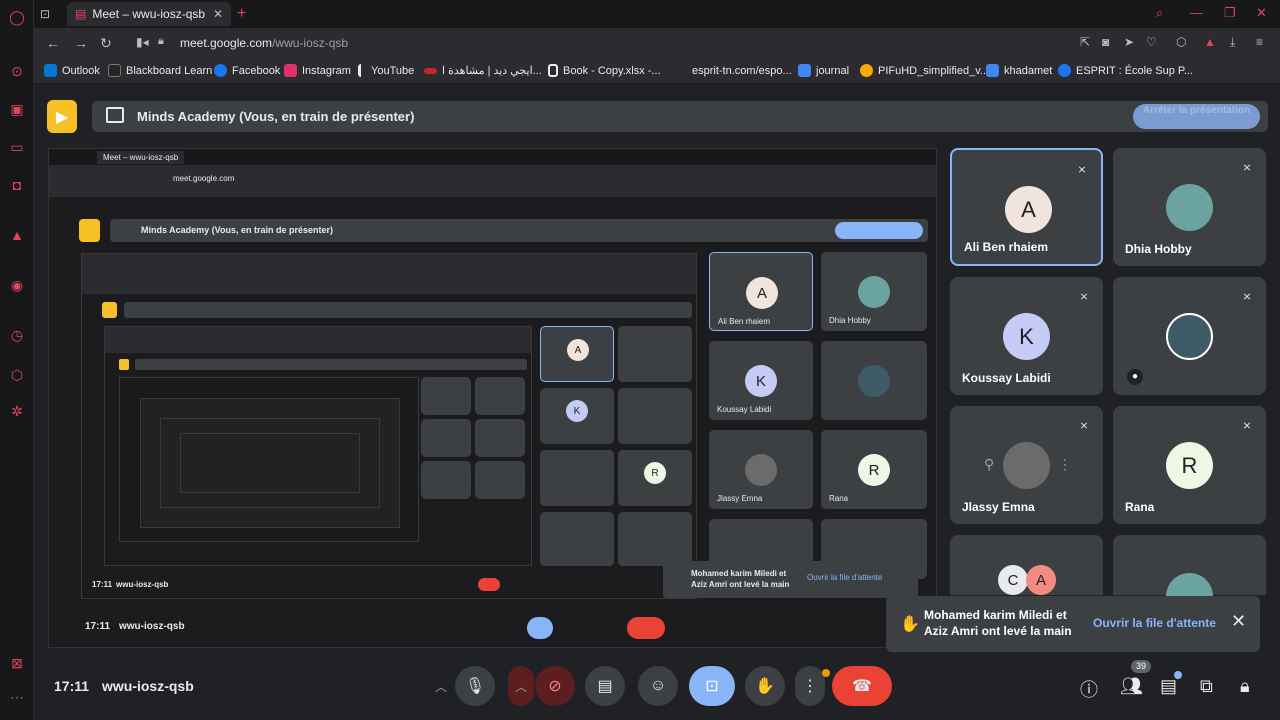 This screenshot has width=1280, height=720. What do you see at coordinates (1131, 686) in the screenshot?
I see `people-icon: 👥︎` at bounding box center [1131, 686].